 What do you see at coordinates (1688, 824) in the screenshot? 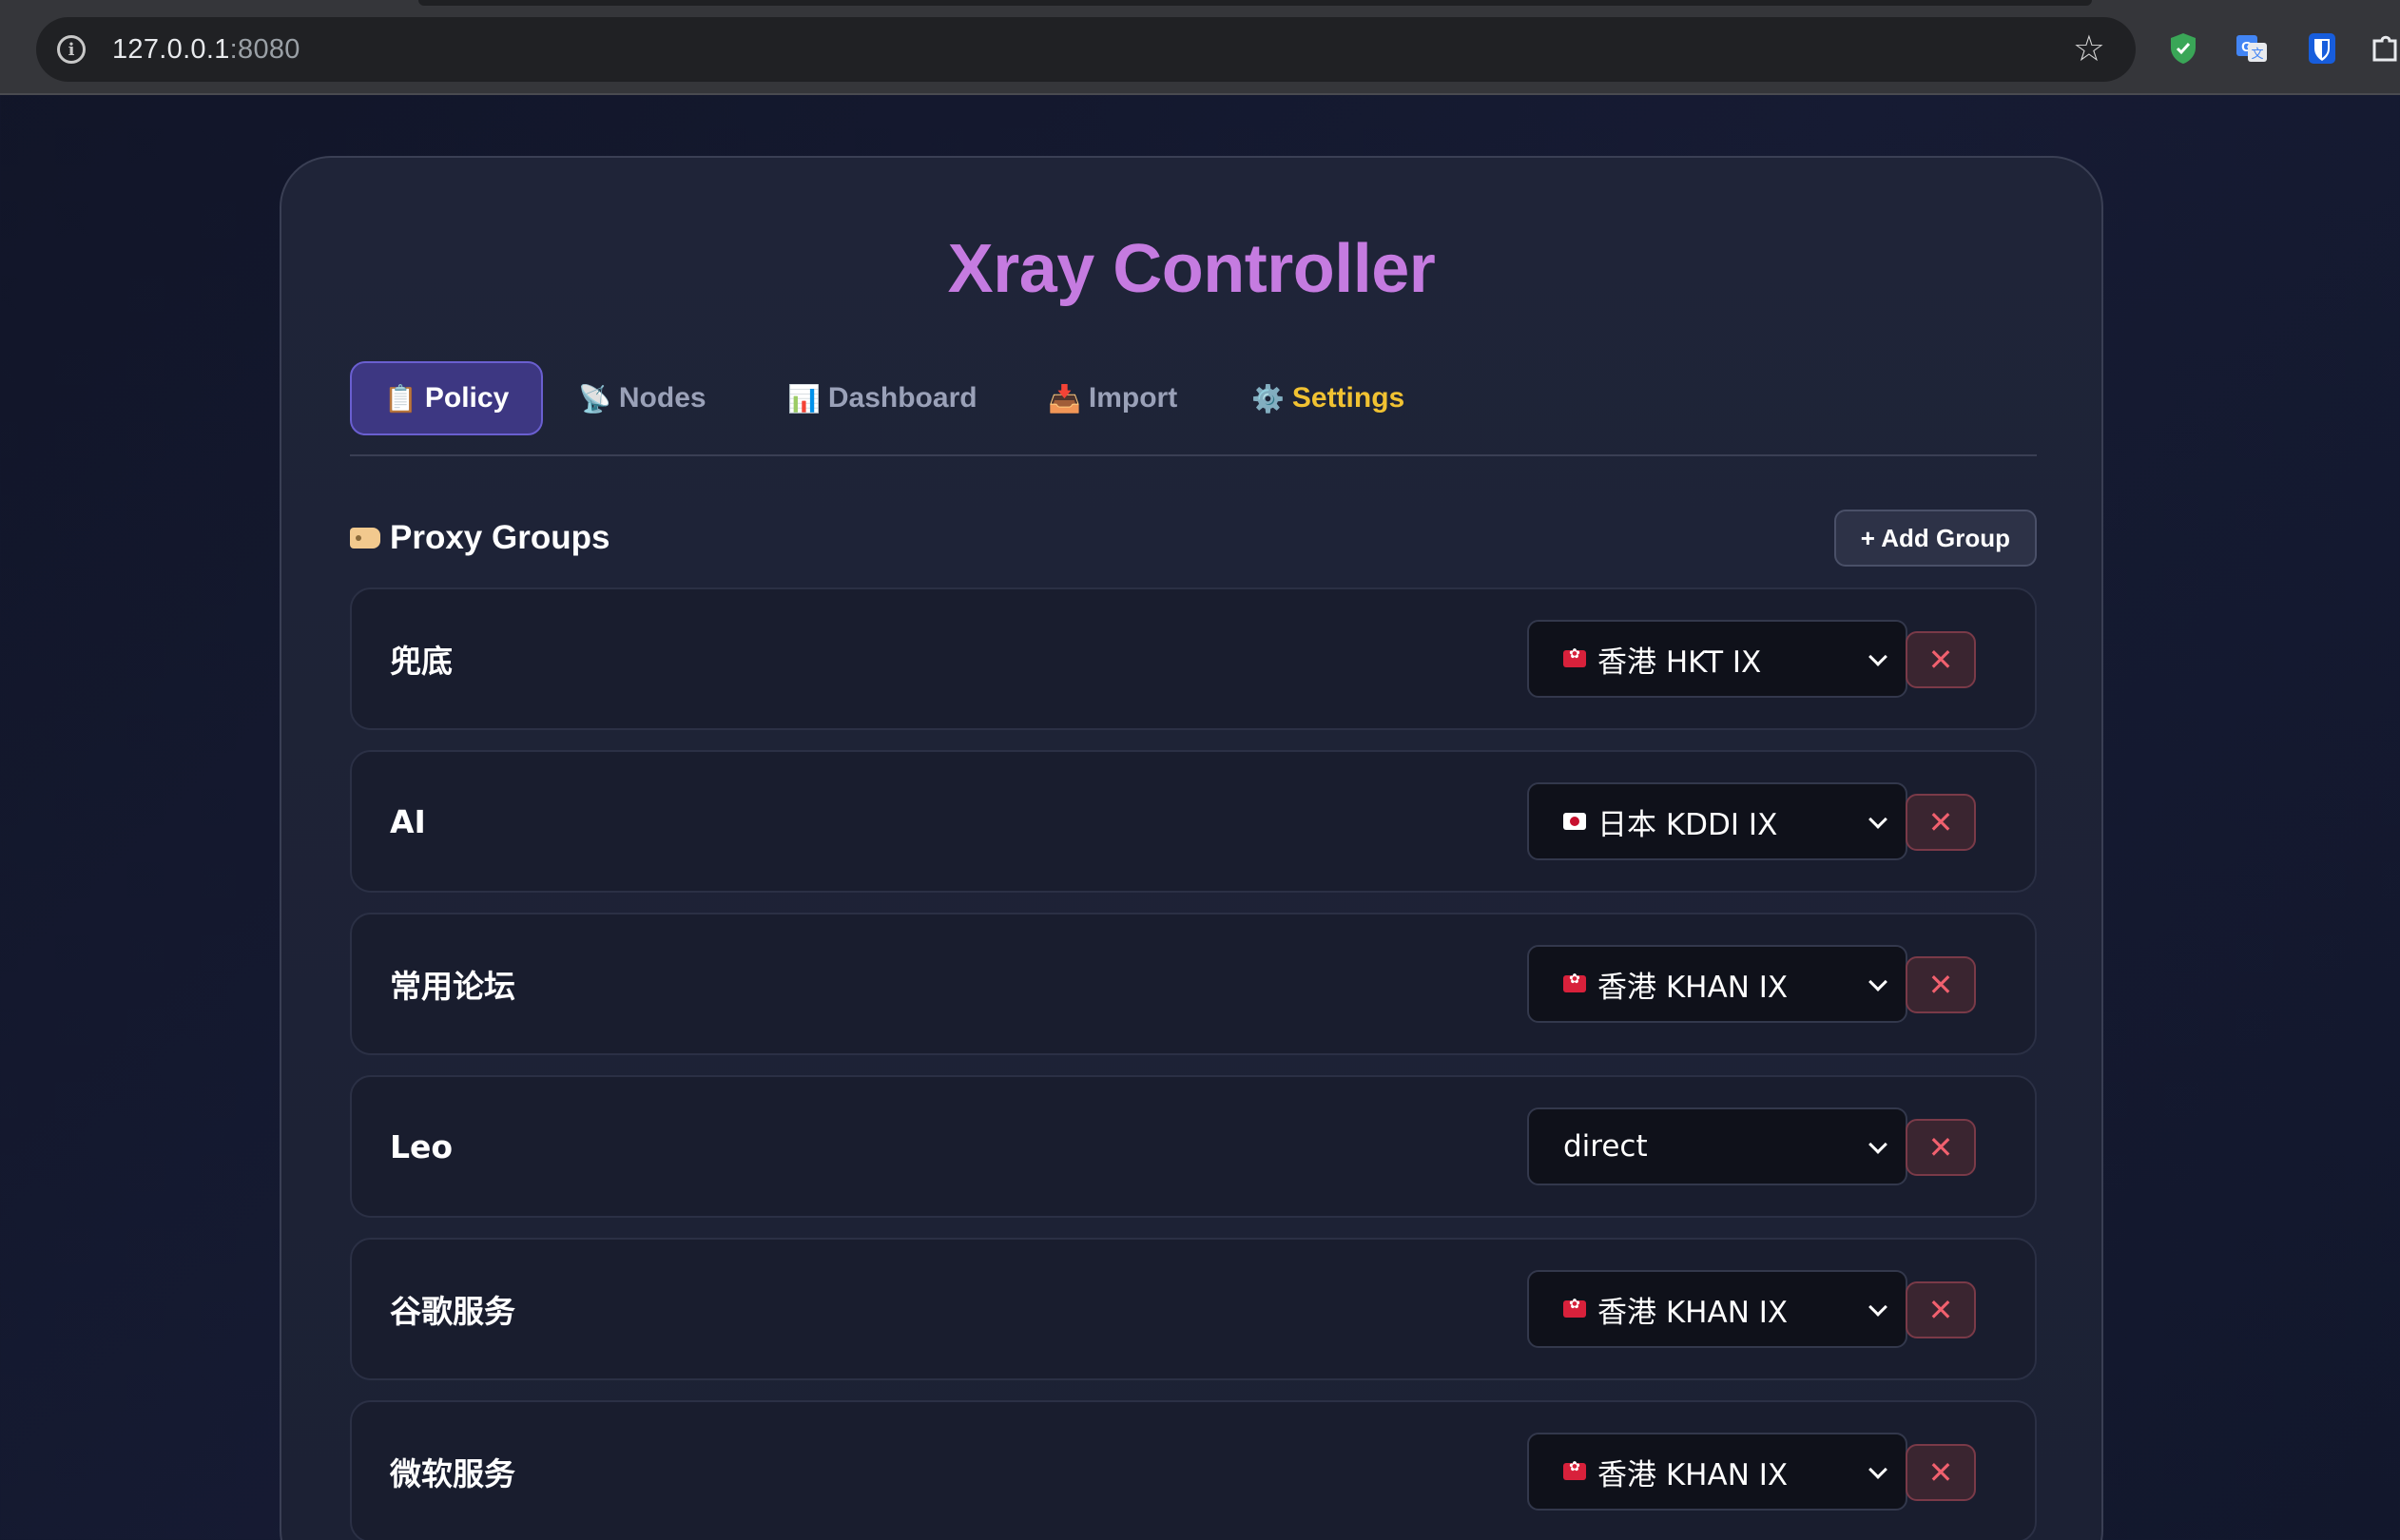
I see `selected-option: 日本 KDDI IX` at bounding box center [1688, 824].